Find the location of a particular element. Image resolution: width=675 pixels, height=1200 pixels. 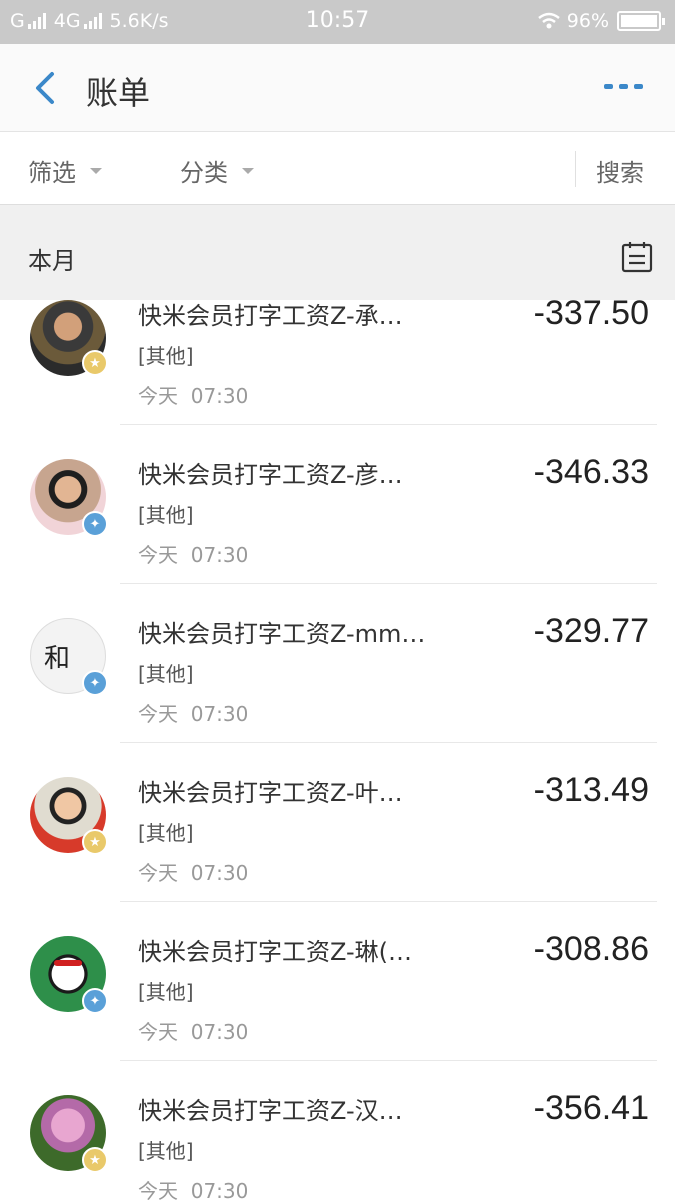

month-section-header: 本月 is located at coordinates (337, 252).